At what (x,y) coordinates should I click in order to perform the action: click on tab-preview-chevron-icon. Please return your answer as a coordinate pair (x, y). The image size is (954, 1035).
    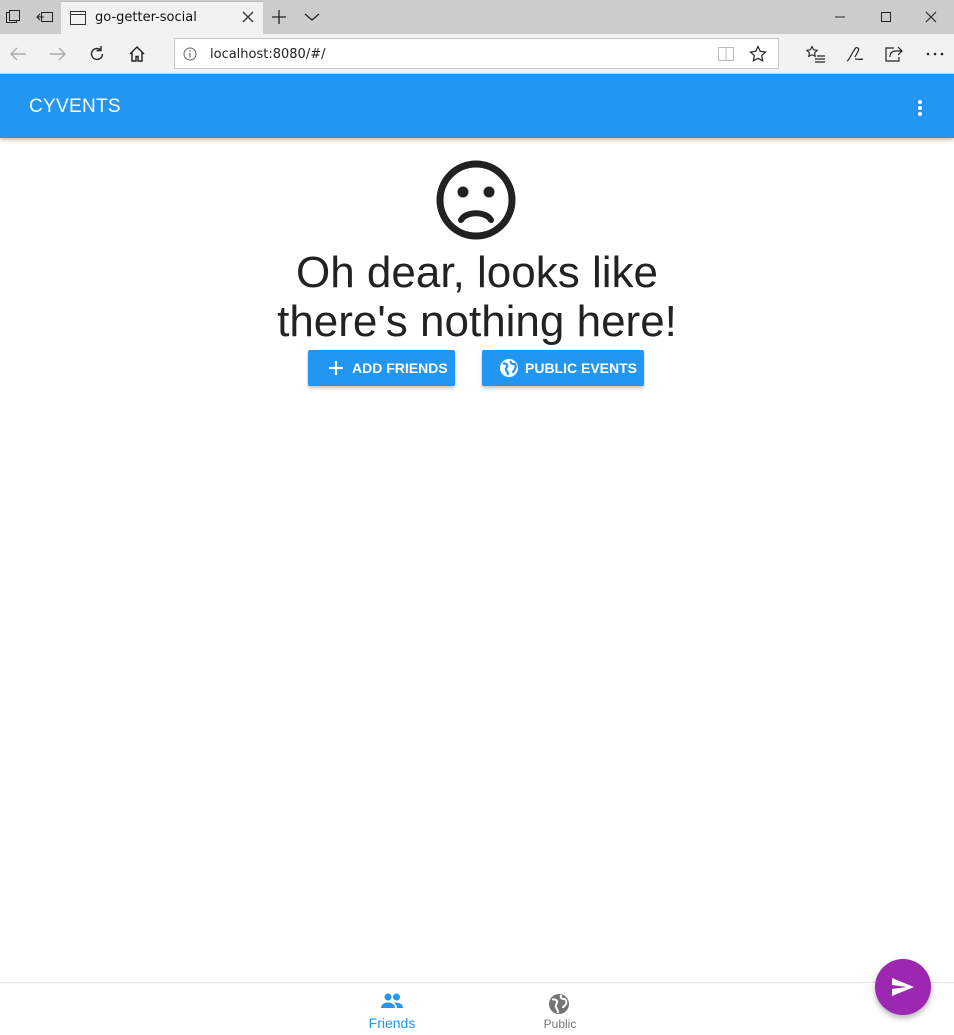
    Looking at the image, I should click on (312, 17).